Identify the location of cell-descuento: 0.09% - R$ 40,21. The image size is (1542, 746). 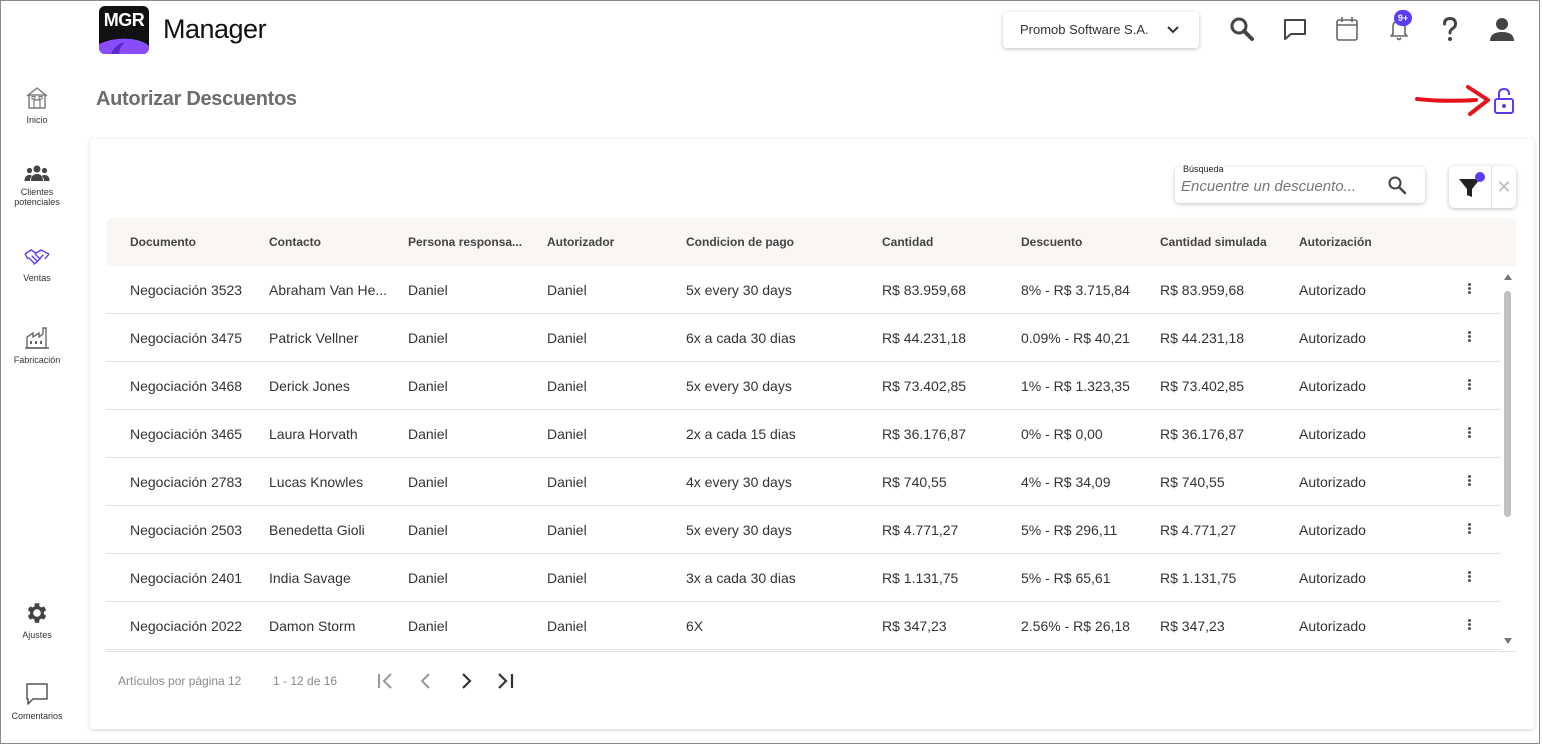
(1075, 338).